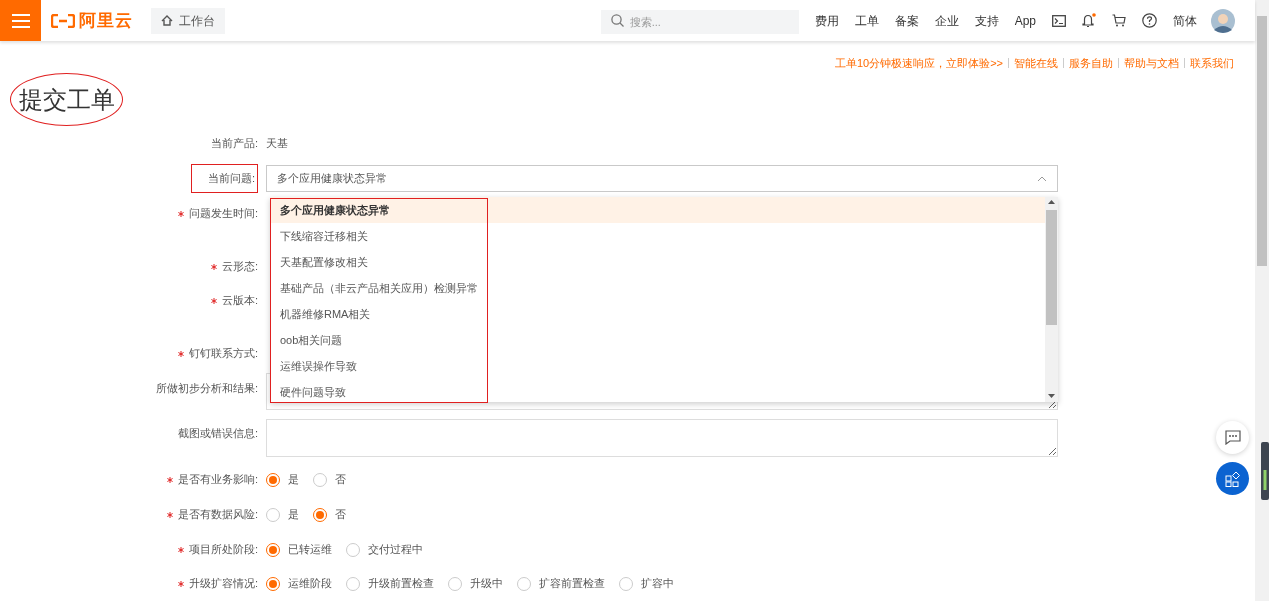 The height and width of the screenshot is (601, 1269). Describe the element at coordinates (234, 144) in the screenshot. I see `field-label: 当前产品:` at that location.